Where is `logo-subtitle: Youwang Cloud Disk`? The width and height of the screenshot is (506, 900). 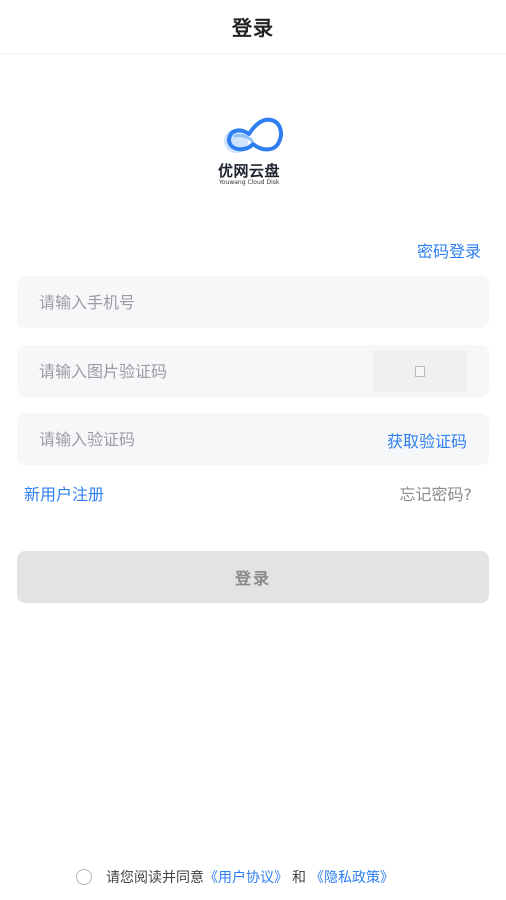
logo-subtitle: Youwang Cloud Disk is located at coordinates (249, 182).